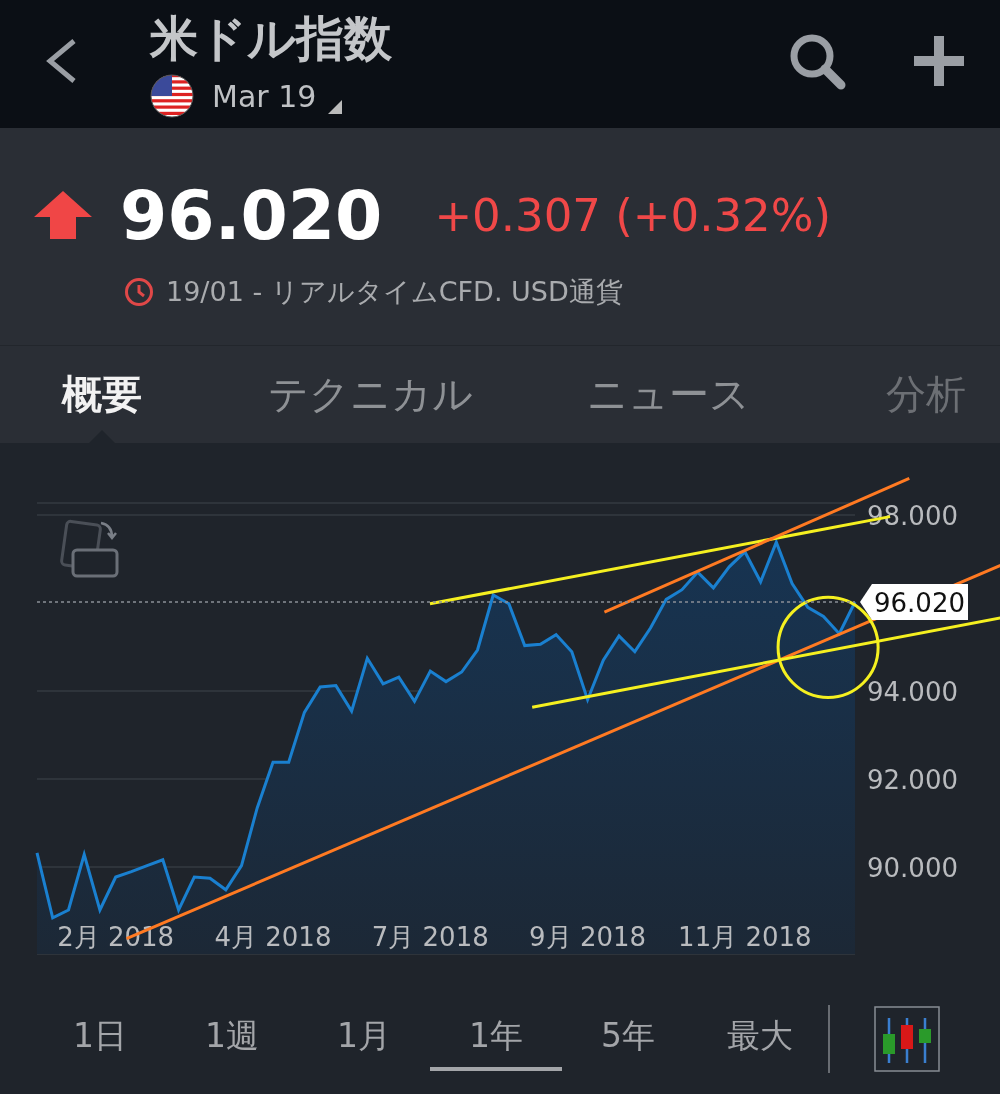 This screenshot has width=1000, height=1094. Describe the element at coordinates (394, 292) in the screenshot. I see `quote-status: 19/01 - リアルタイムCFD. USD通貨` at that location.